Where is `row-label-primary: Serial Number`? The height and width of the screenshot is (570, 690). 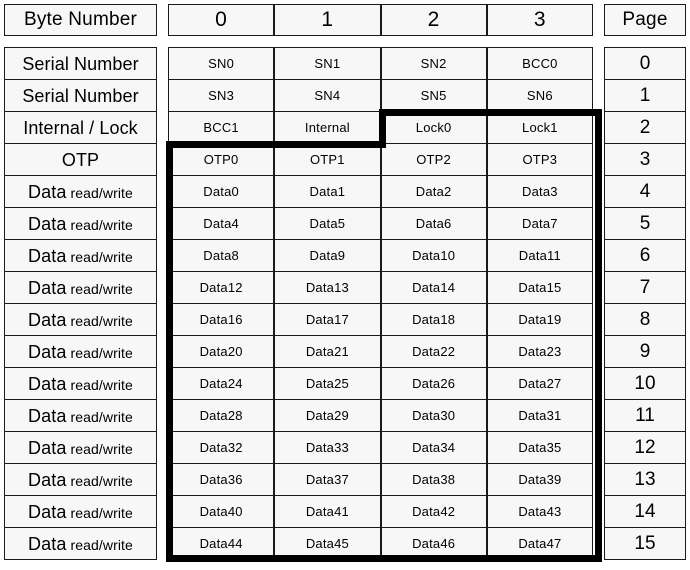
row-label-primary: Serial Number is located at coordinates (80, 95).